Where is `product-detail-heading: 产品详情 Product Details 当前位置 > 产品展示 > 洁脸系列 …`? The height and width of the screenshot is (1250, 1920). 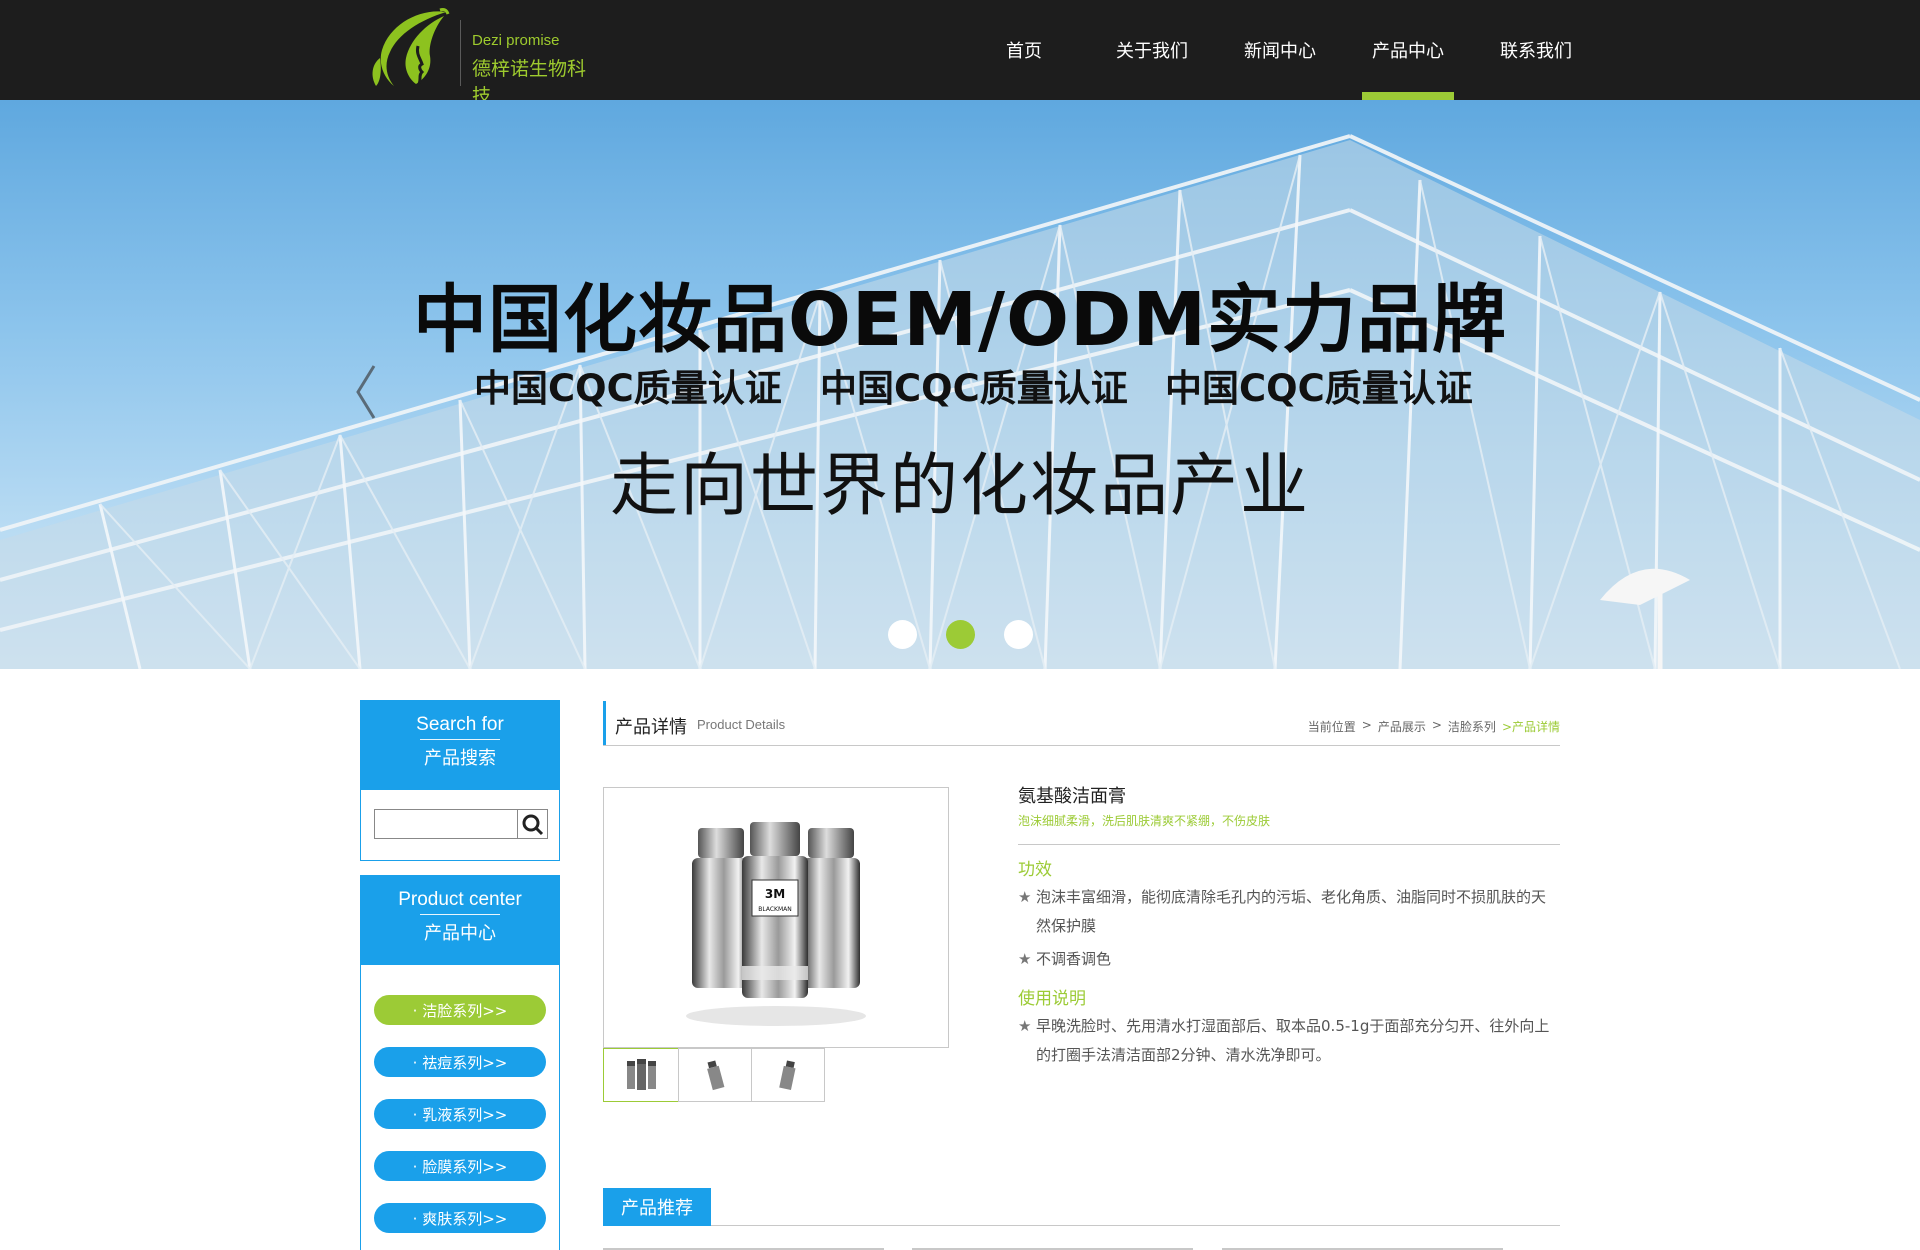 product-detail-heading: 产品详情 Product Details 当前位置 > 产品展示 > 洁脸系列 … is located at coordinates (1081, 723).